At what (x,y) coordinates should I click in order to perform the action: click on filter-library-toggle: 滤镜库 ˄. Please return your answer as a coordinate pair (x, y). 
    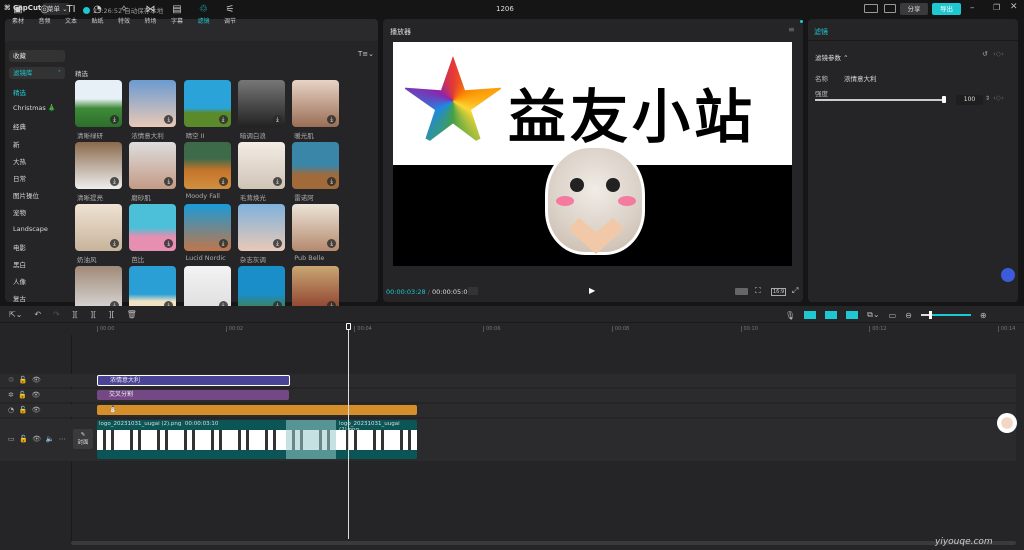
    Looking at the image, I should click on (37, 73).